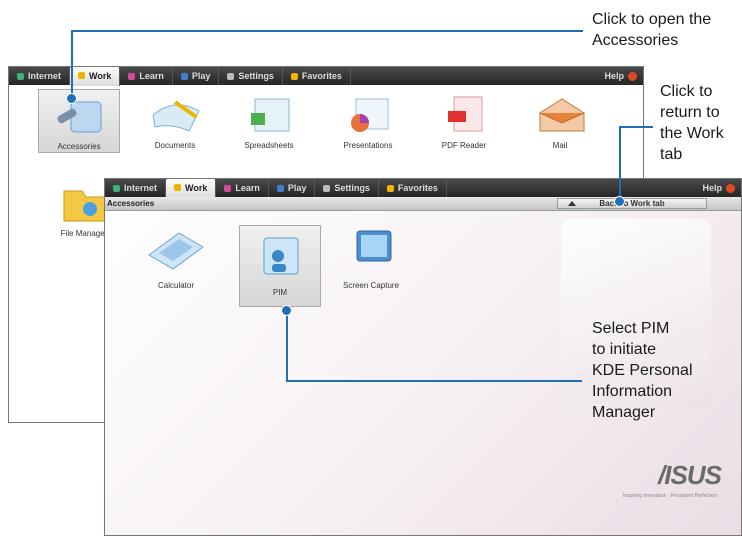 The image size is (742, 536). Describe the element at coordinates (71, 98) in the screenshot. I see `callout-dot-accessories` at that location.